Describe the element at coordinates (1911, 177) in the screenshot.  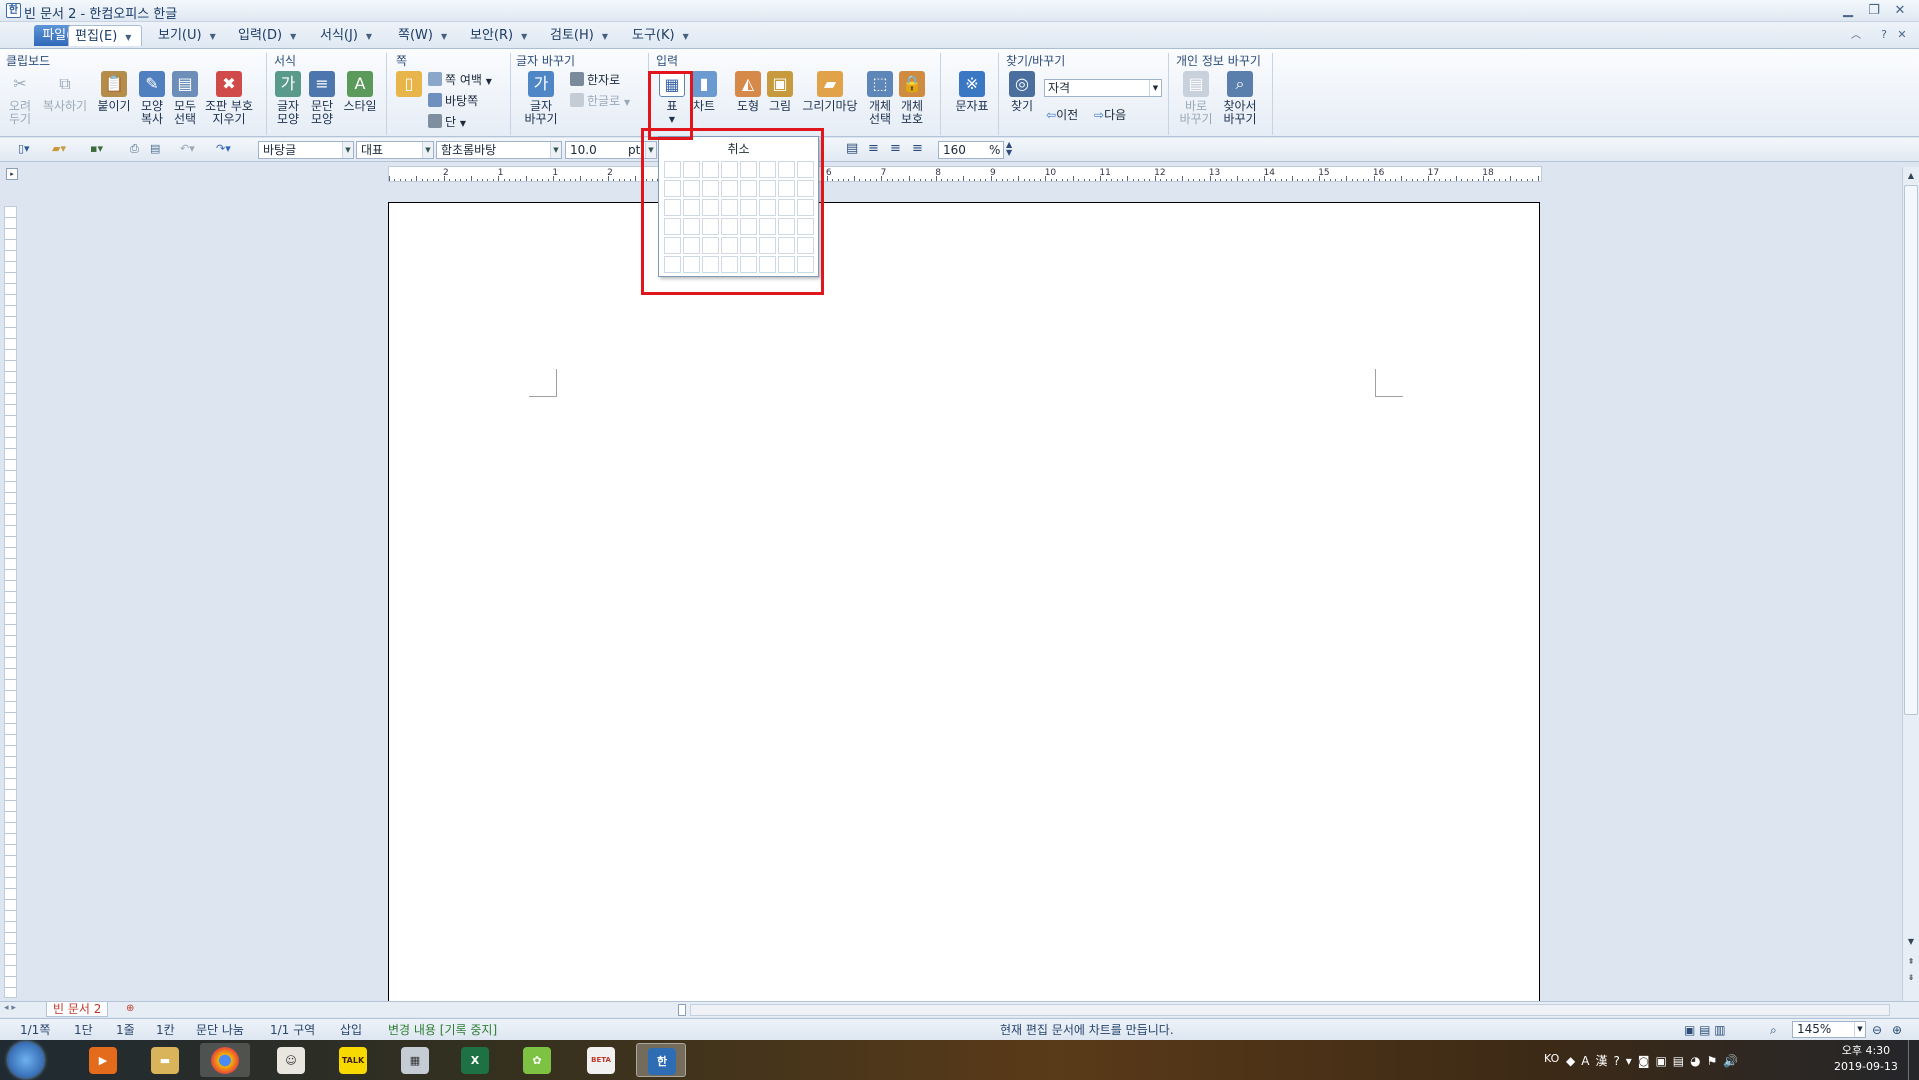
I see `scroll-up-icon: ▲` at that location.